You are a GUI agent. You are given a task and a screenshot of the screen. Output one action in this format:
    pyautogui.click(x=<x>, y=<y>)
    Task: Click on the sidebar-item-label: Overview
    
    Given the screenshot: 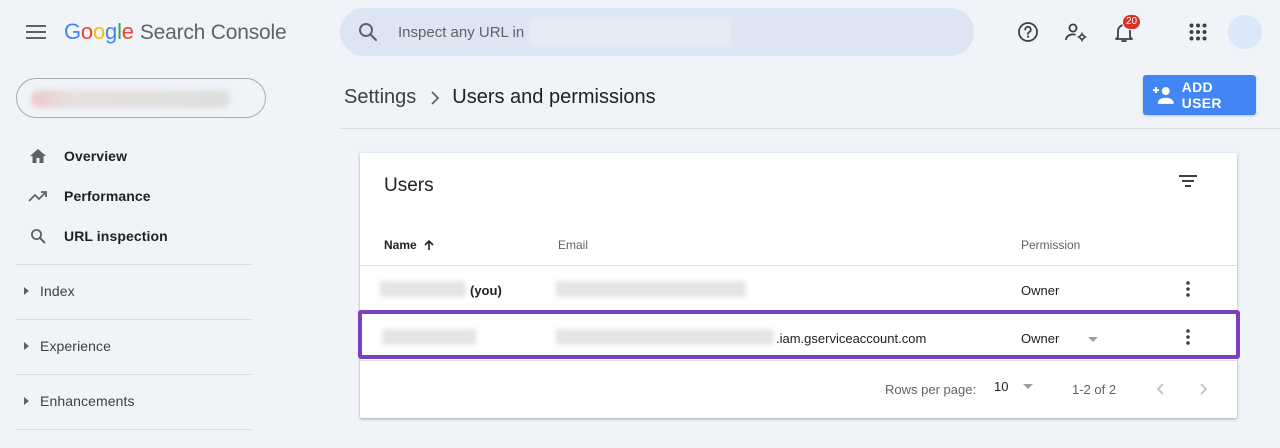 What is the action you would take?
    pyautogui.click(x=96, y=156)
    